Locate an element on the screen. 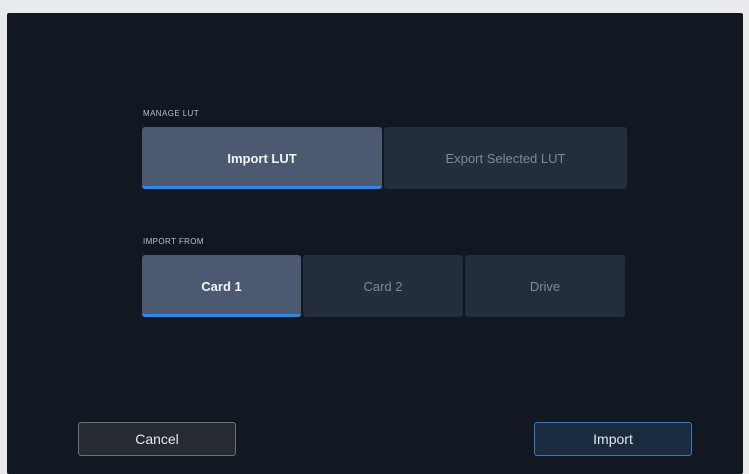 This screenshot has width=749, height=474. cancel-button: Cancel is located at coordinates (157, 439).